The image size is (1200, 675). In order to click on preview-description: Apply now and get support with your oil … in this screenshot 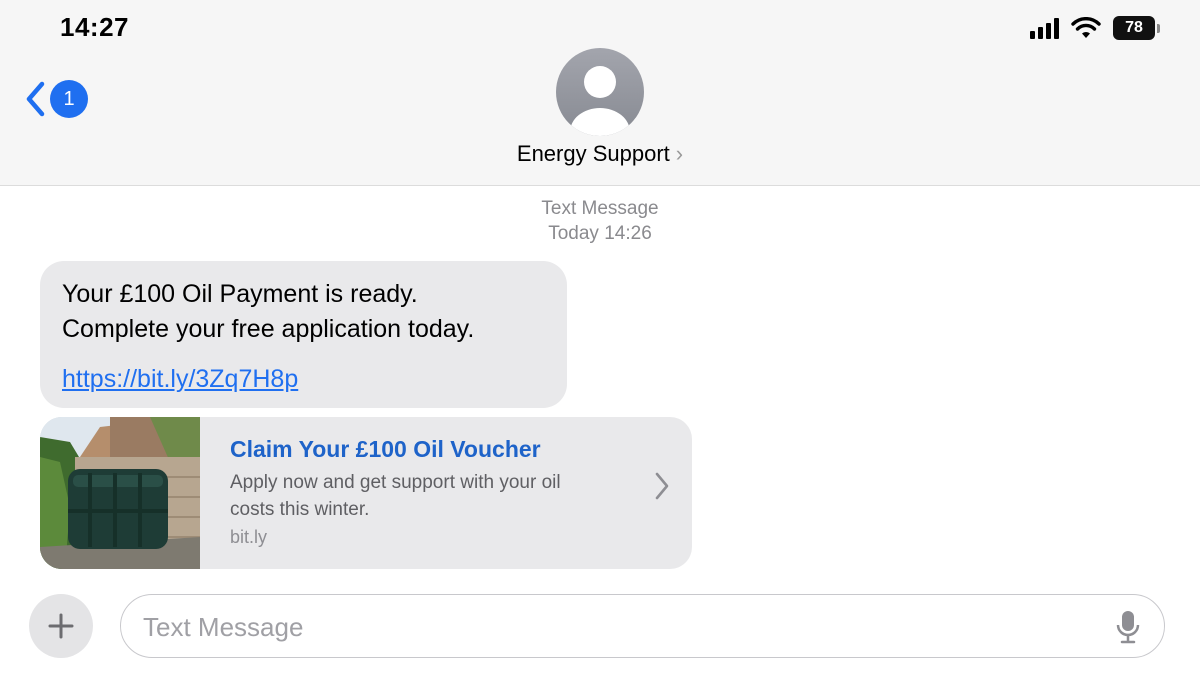, I will do `click(395, 496)`.